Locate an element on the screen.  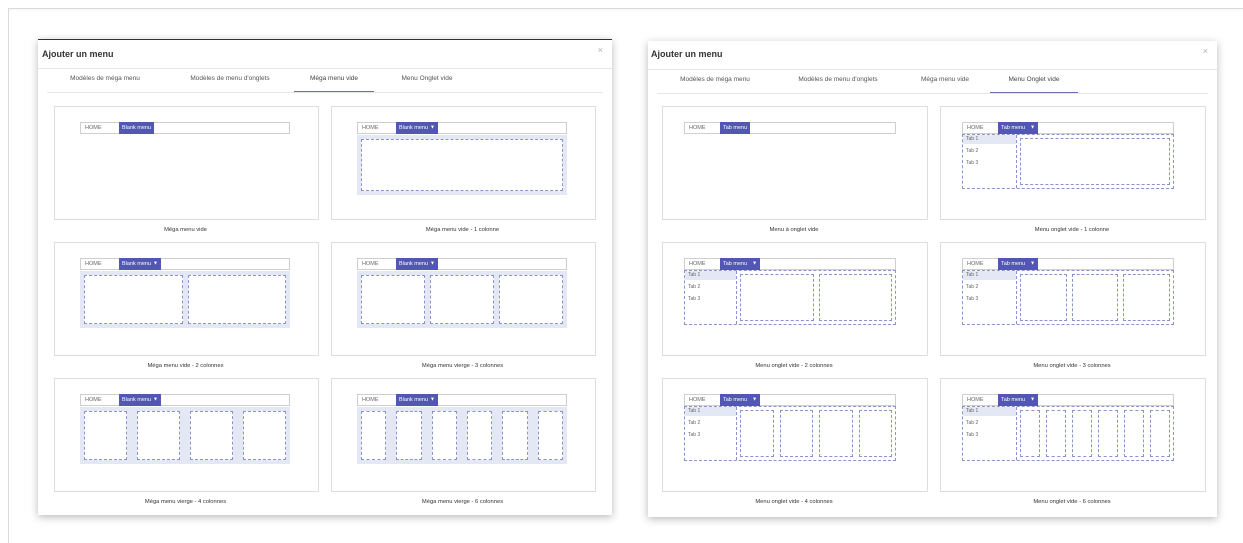
template-card-label: Menu onglet vide - 4 colonnes is located at coordinates (794, 502).